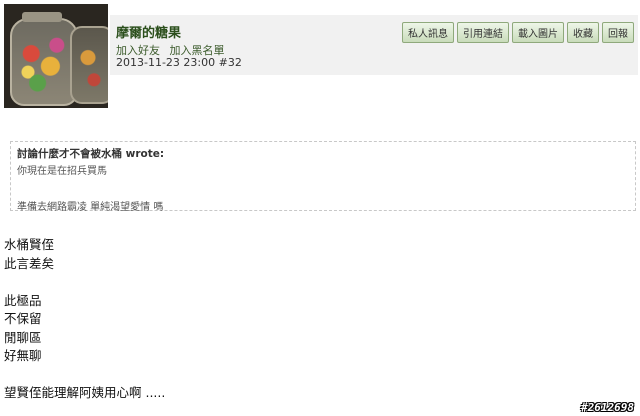  What do you see at coordinates (583, 32) in the screenshot?
I see `favorite-button: 收藏` at bounding box center [583, 32].